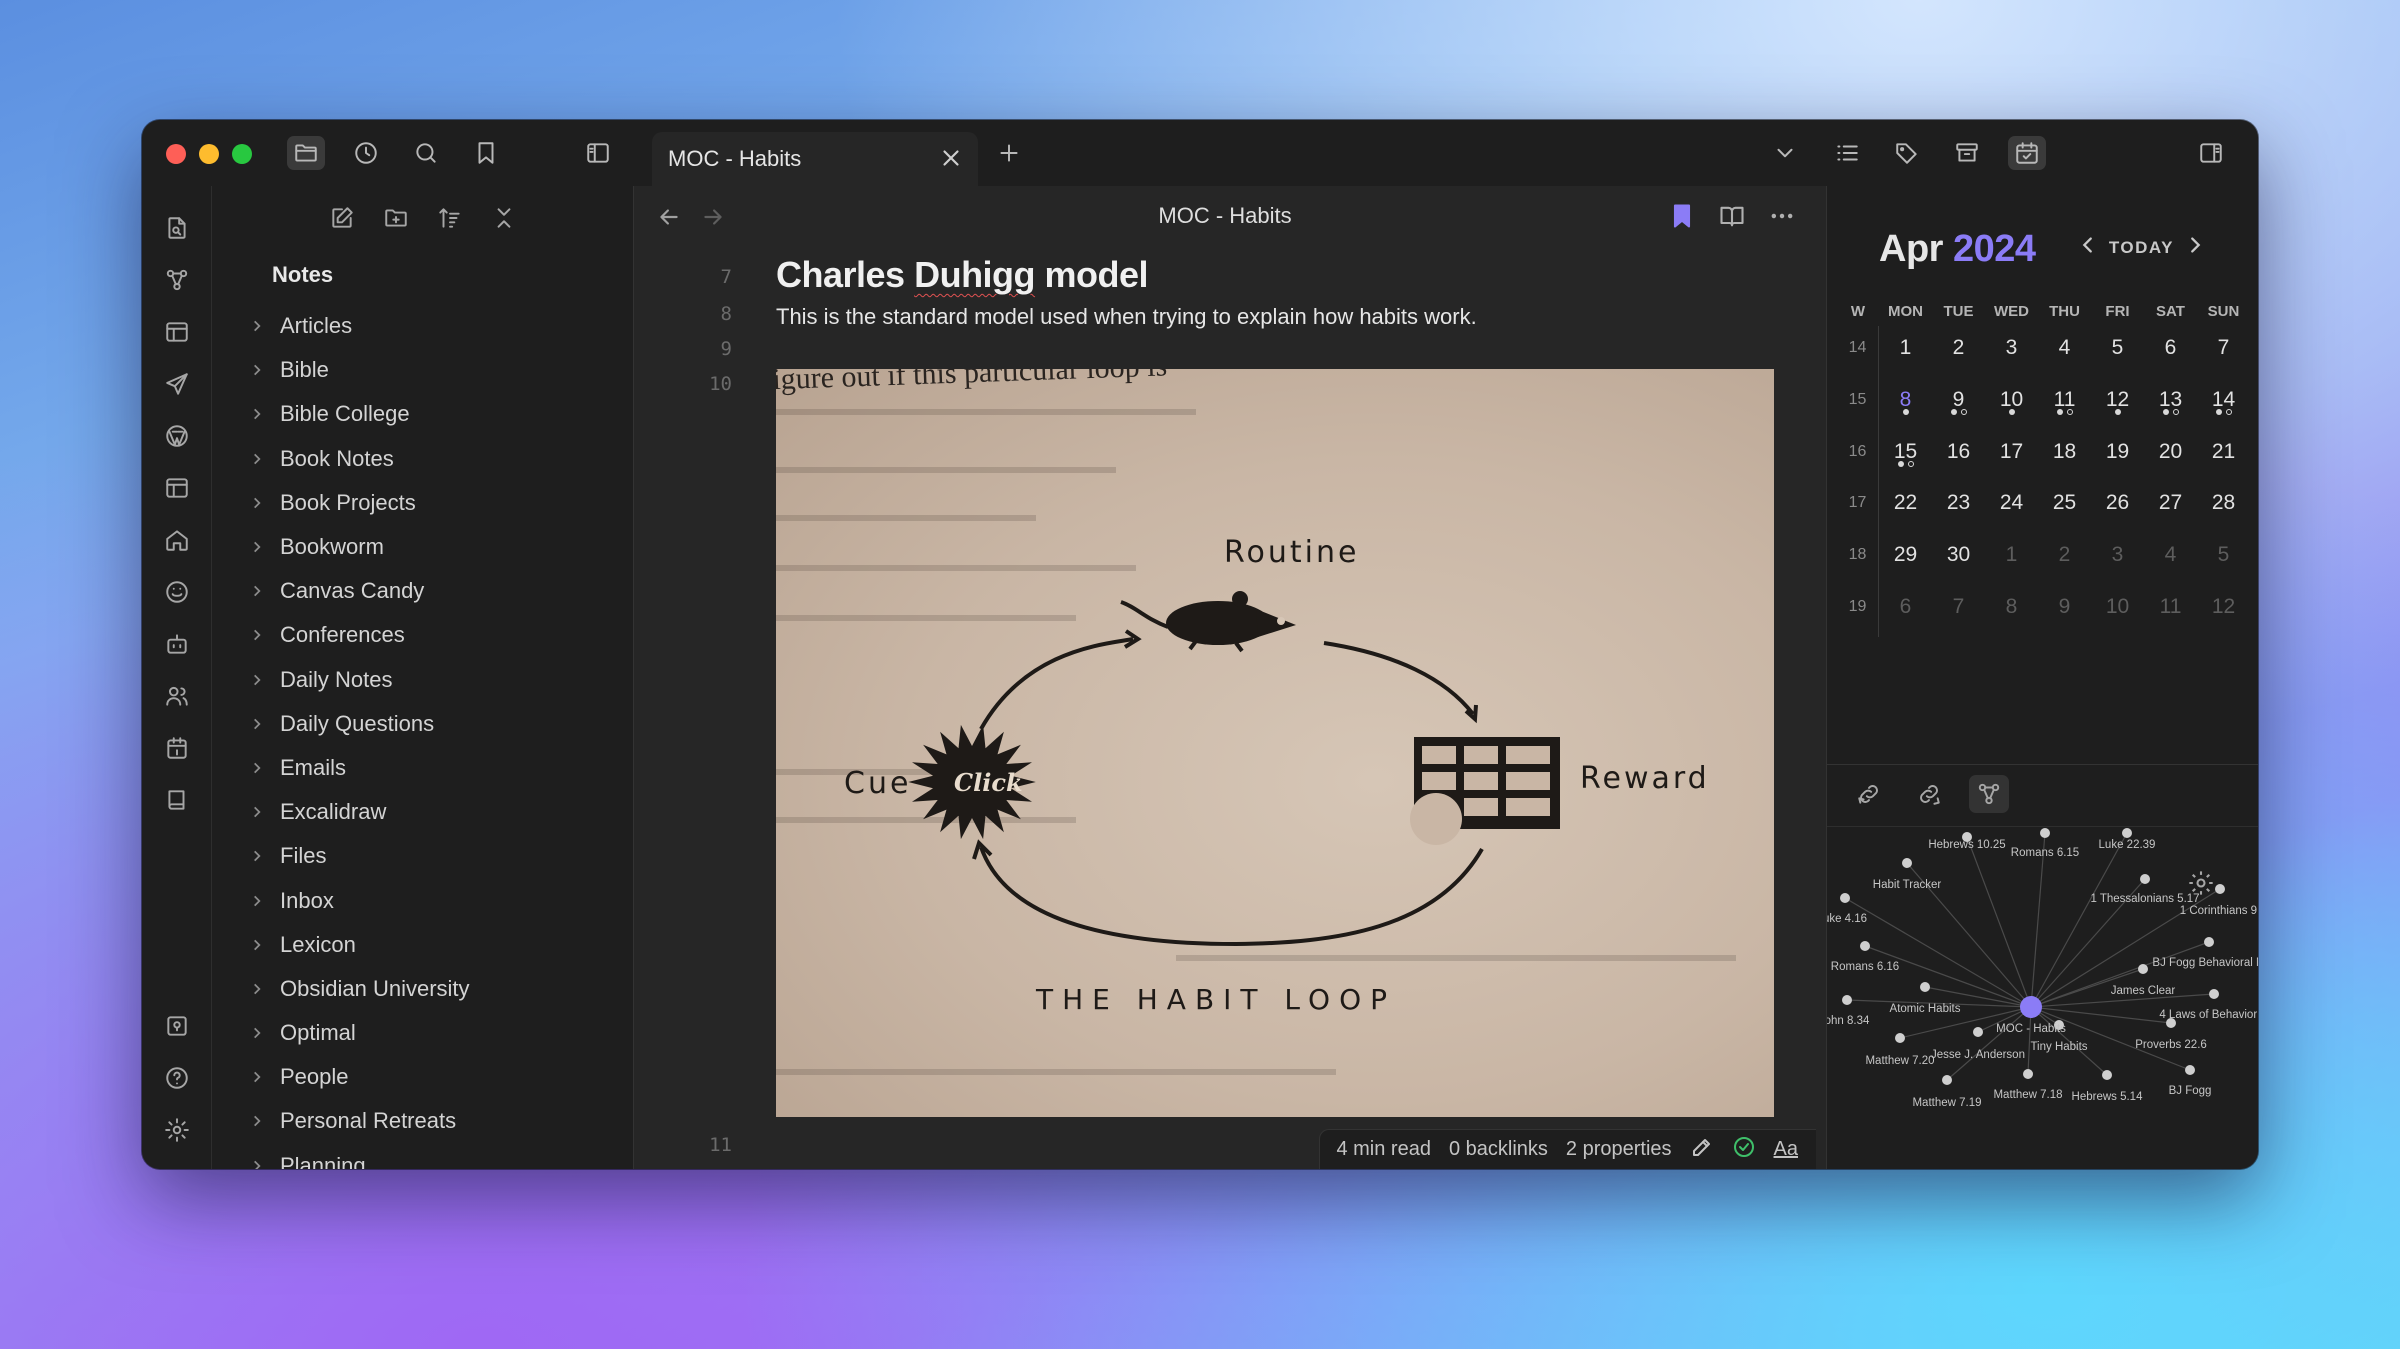  Describe the element at coordinates (176, 154) in the screenshot. I see `close-window-button` at that location.